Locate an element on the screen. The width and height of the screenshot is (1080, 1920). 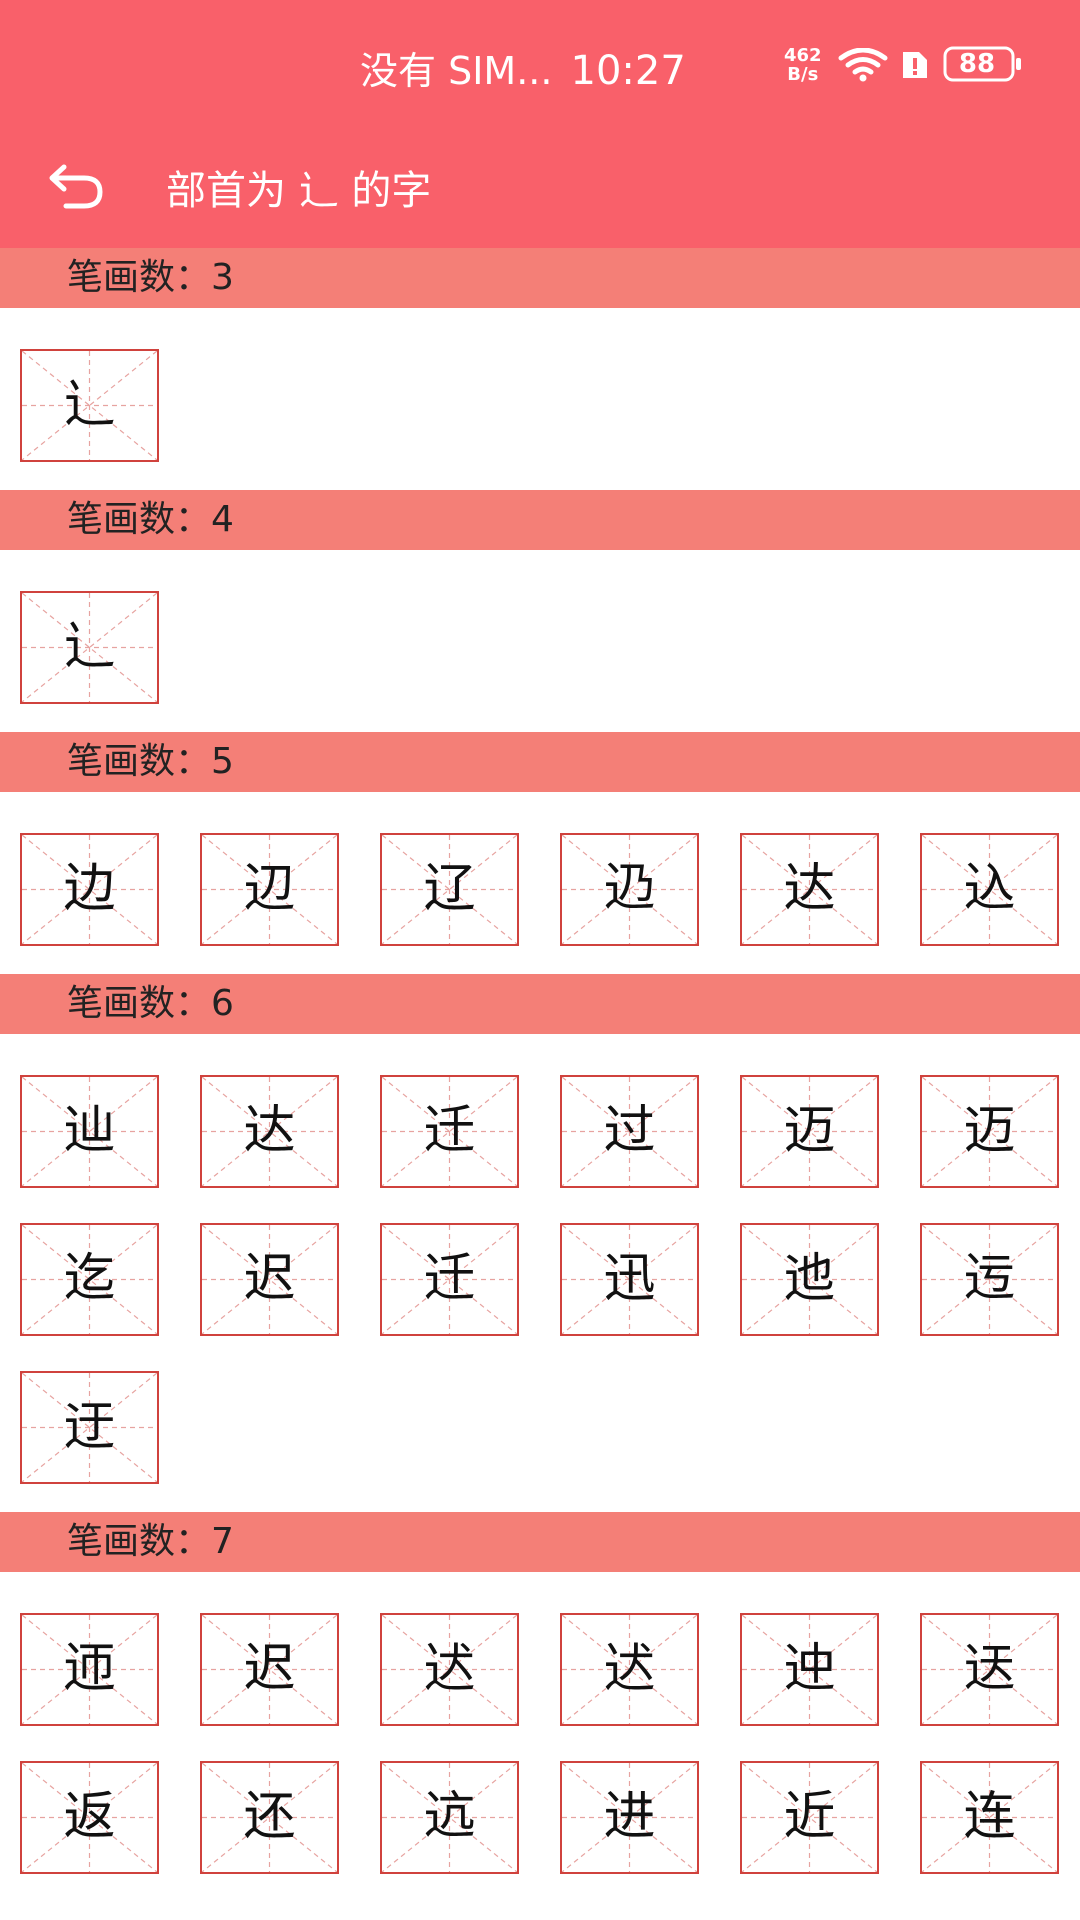
character-cell: 迆 is located at coordinates (809, 1279).